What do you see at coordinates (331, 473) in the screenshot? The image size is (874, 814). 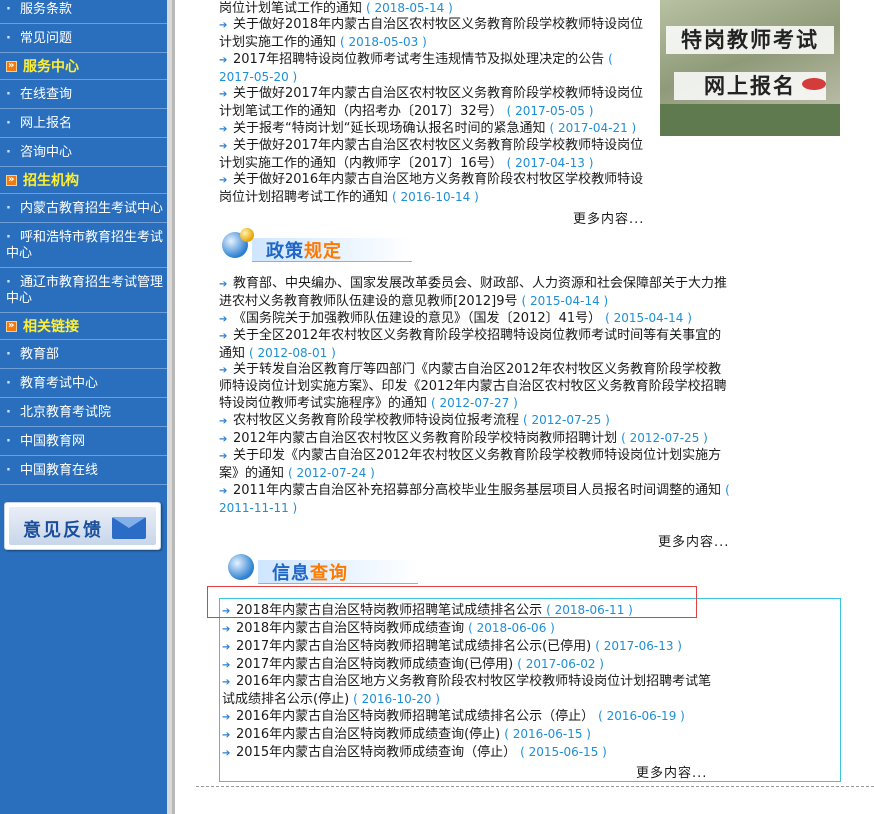 I see `policy-date: ( 2012-07-24 )` at bounding box center [331, 473].